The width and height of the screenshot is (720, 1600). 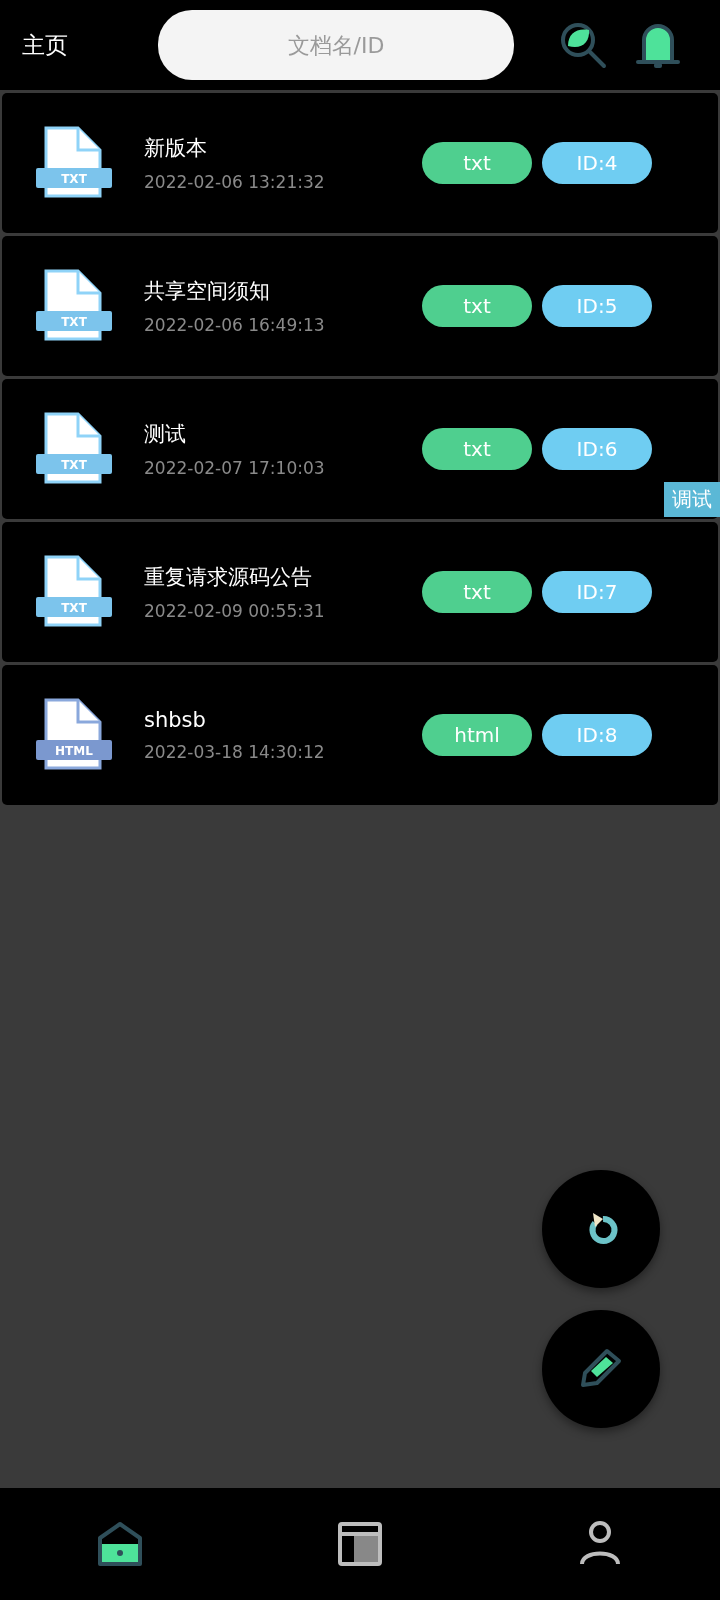 What do you see at coordinates (207, 291) in the screenshot?
I see `document-name: 共享空间须知` at bounding box center [207, 291].